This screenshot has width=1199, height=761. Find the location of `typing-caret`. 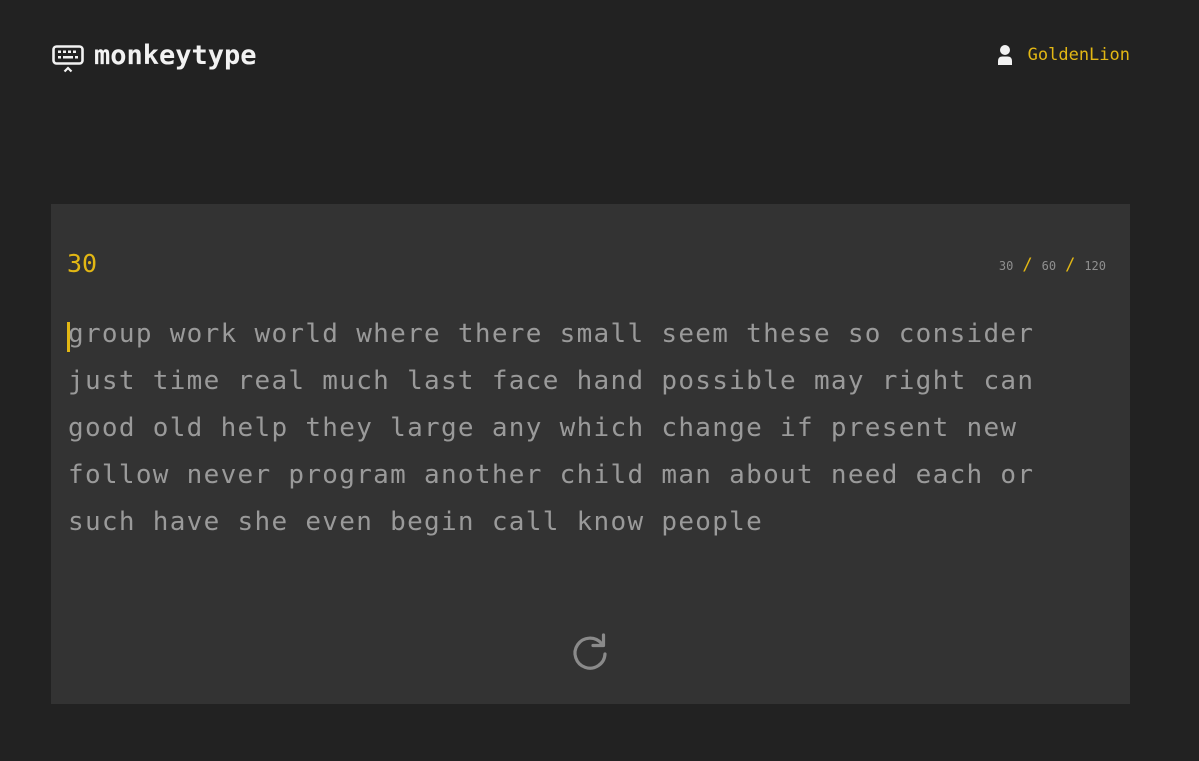

typing-caret is located at coordinates (68, 337).